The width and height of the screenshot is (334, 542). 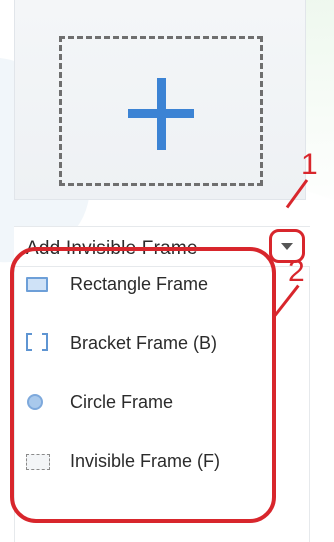 I want to click on annotation-number-2: 2, so click(x=296, y=271).